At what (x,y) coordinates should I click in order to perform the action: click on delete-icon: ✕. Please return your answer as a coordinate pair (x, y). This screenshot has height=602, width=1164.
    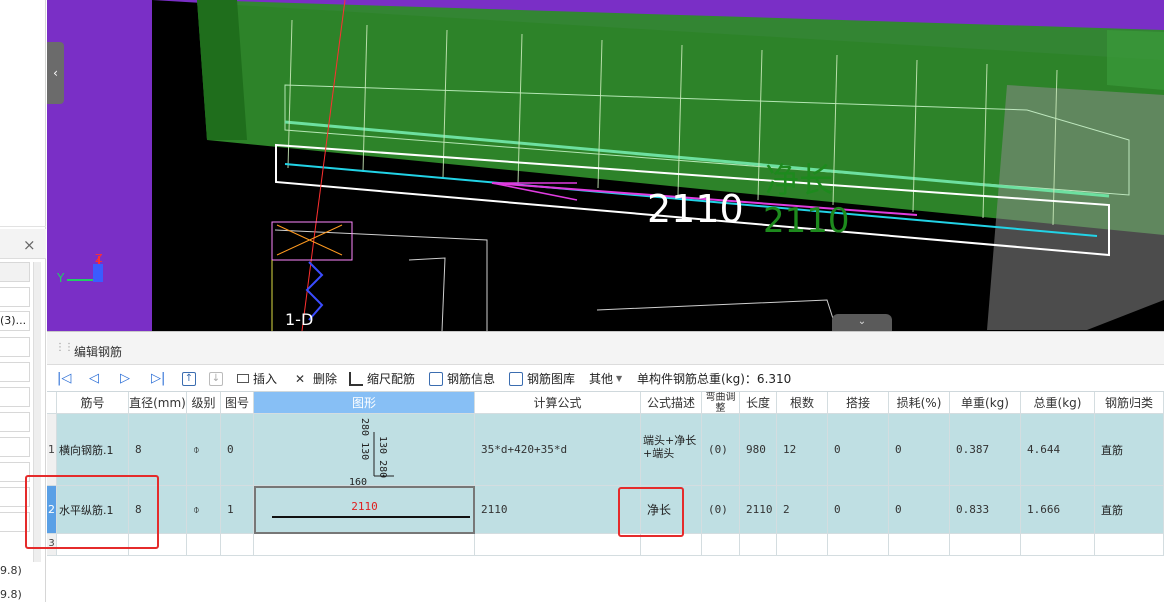
    Looking at the image, I should click on (300, 378).